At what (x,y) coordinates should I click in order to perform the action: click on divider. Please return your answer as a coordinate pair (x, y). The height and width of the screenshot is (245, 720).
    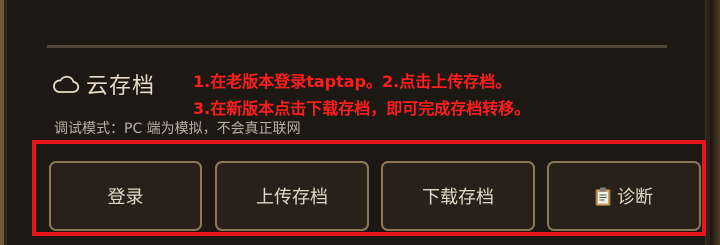
    Looking at the image, I should click on (357, 46).